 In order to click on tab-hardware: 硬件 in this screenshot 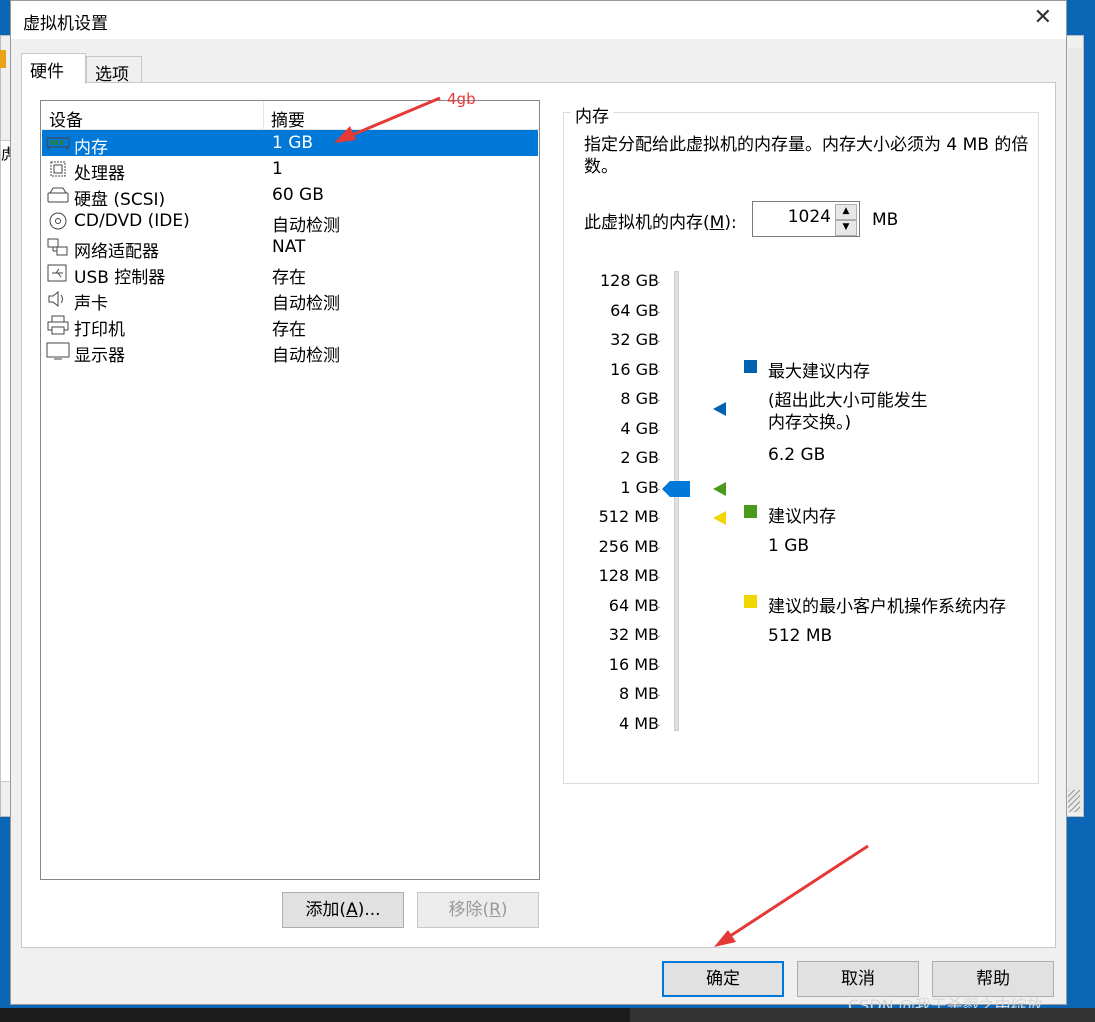, I will do `click(53, 68)`.